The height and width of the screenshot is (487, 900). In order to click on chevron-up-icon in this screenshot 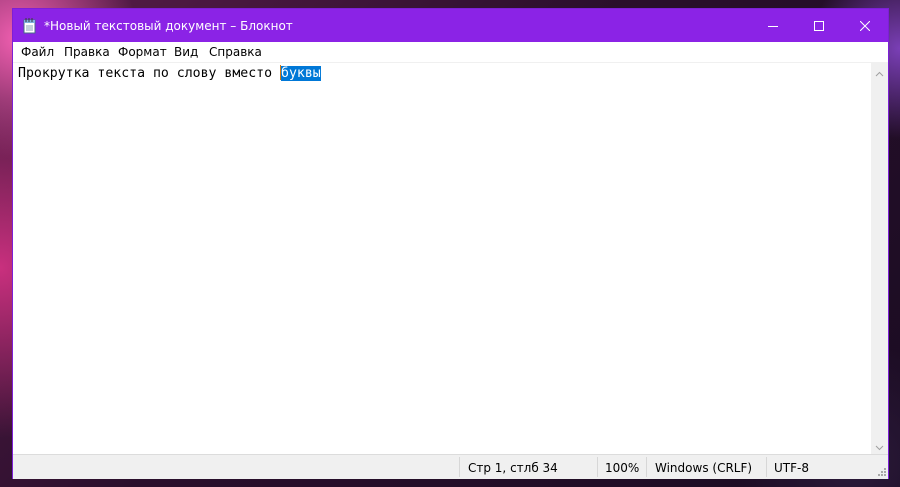, I will do `click(879, 71)`.